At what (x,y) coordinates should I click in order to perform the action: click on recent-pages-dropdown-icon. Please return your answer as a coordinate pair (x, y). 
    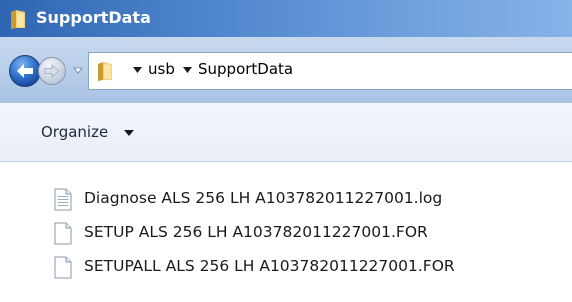
    Looking at the image, I should click on (78, 70).